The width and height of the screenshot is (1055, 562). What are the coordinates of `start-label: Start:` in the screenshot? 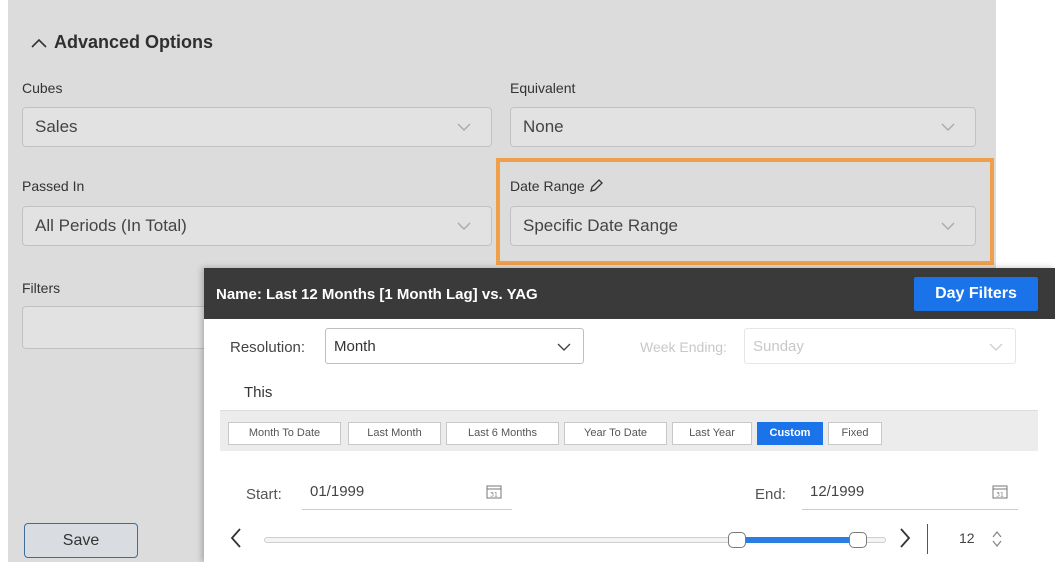 It's located at (264, 494).